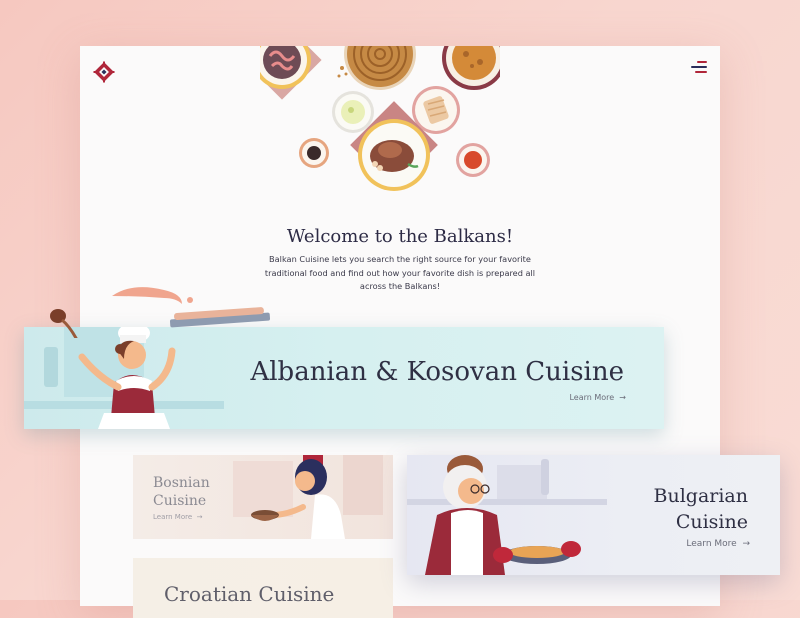 This screenshot has height=618, width=800. What do you see at coordinates (507, 515) in the screenshot?
I see `bulgarian-grandmother-illustration` at bounding box center [507, 515].